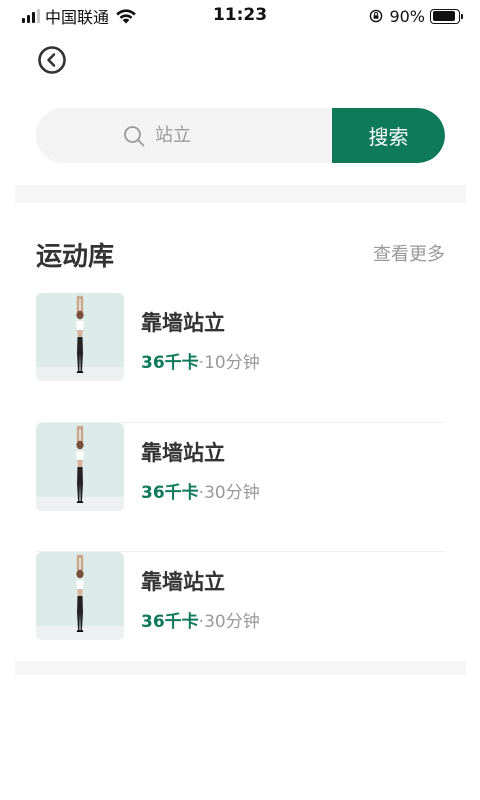  What do you see at coordinates (134, 135) in the screenshot?
I see `search-icon` at bounding box center [134, 135].